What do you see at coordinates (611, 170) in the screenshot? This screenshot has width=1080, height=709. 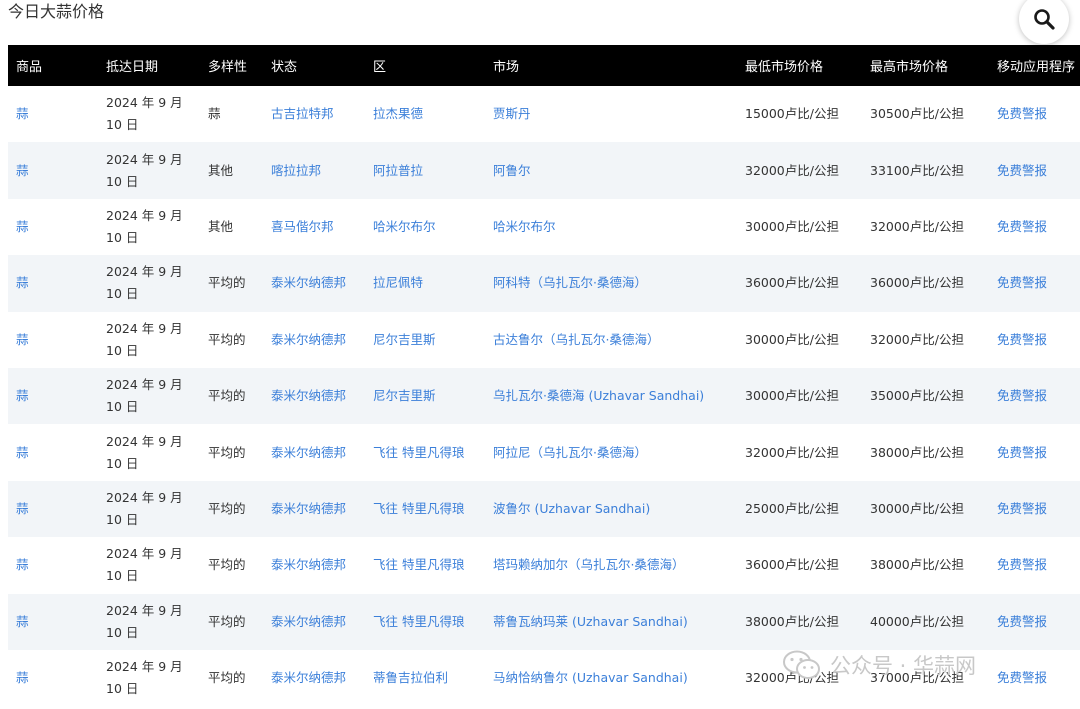 I see `market-link: 阿鲁尔` at bounding box center [611, 170].